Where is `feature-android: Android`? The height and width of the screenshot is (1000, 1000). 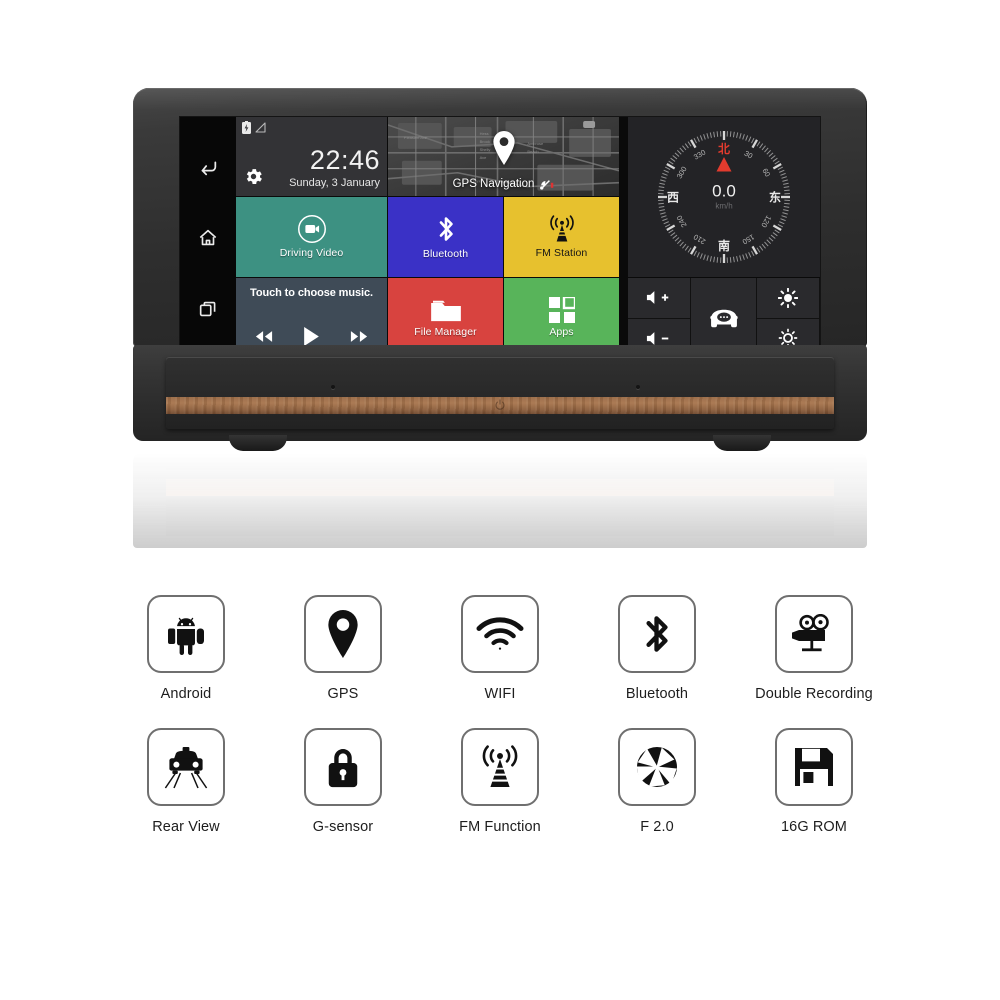 feature-android: Android is located at coordinates (186, 648).